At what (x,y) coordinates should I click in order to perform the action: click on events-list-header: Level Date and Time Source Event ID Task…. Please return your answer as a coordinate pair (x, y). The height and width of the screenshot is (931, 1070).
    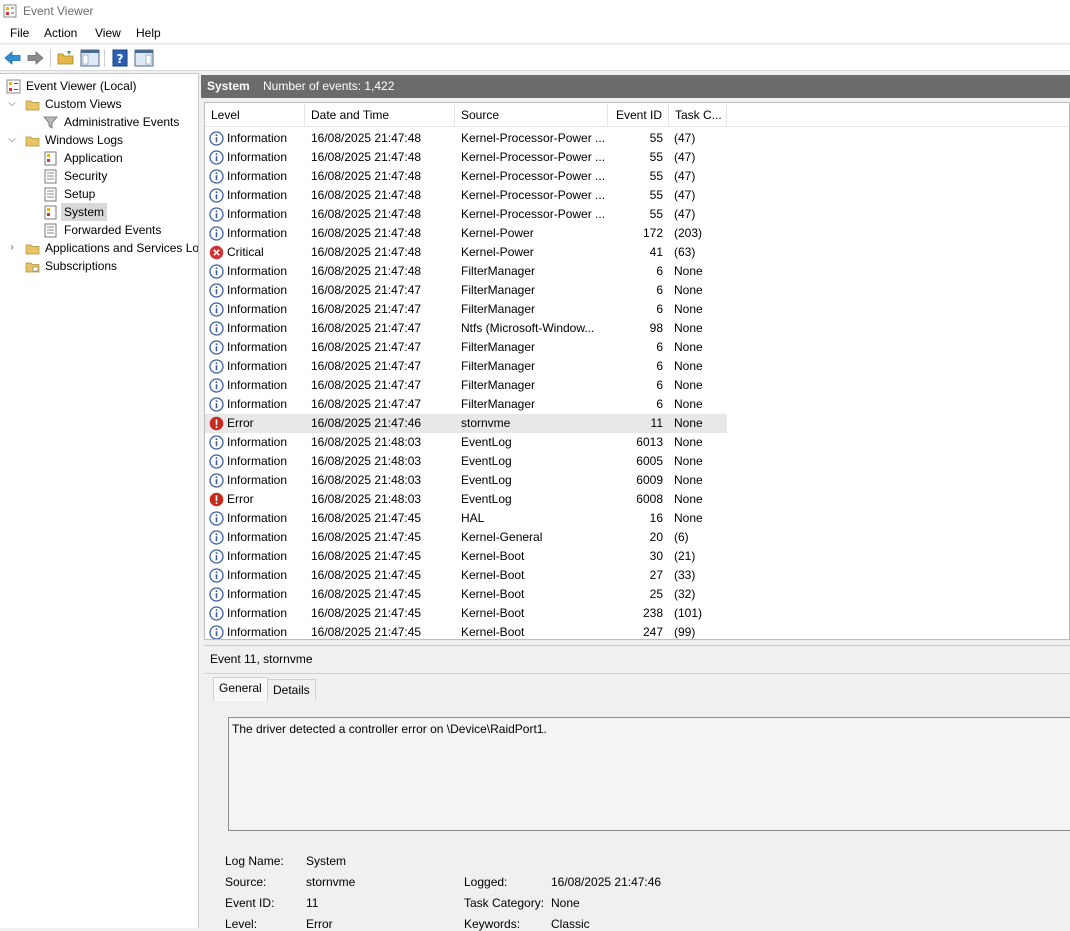
    Looking at the image, I should click on (637, 115).